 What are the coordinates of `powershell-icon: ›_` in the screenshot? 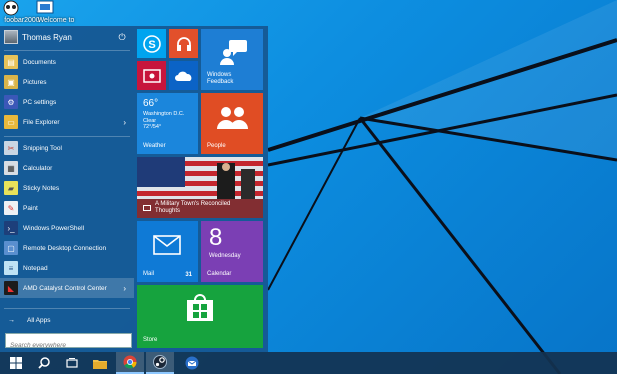 It's located at (11, 228).